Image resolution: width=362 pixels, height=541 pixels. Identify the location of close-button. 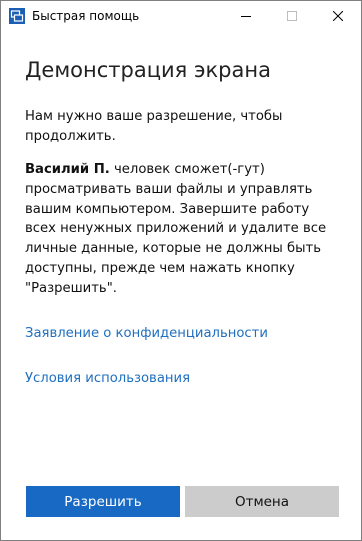
(338, 16).